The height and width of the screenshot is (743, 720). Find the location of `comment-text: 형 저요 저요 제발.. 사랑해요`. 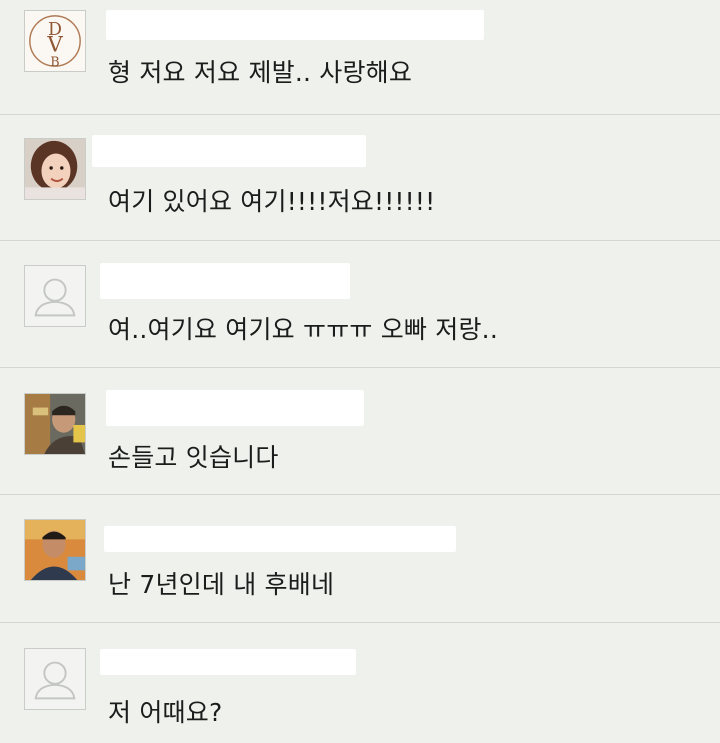

comment-text: 형 저요 저요 제발.. 사랑해요 is located at coordinates (260, 72).